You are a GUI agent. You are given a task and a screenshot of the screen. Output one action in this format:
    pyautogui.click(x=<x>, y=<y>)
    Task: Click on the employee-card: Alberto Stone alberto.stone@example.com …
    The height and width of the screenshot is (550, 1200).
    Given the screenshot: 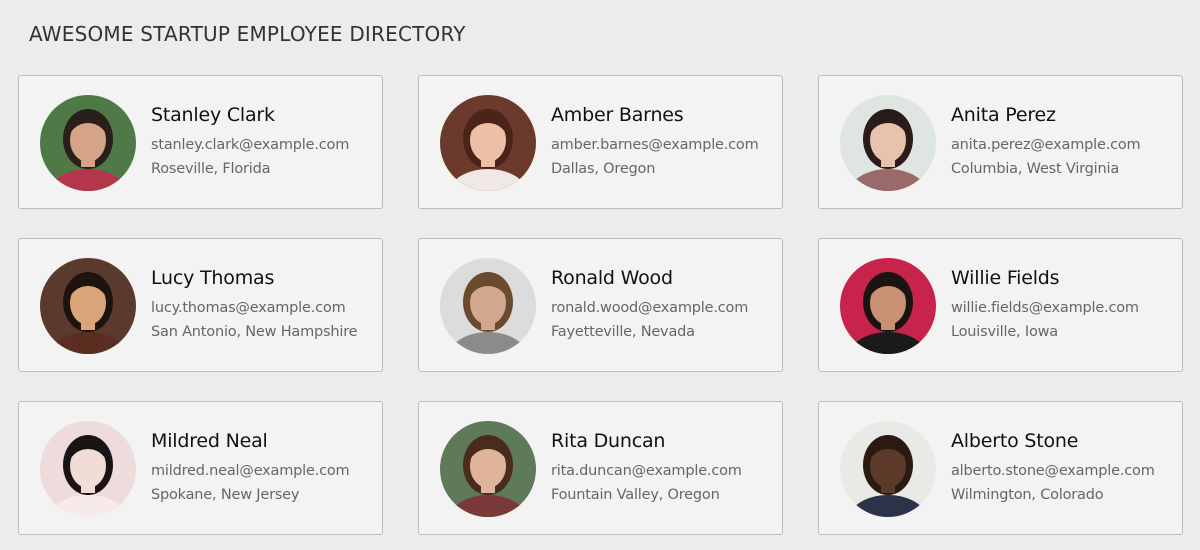 What is the action you would take?
    pyautogui.click(x=1000, y=468)
    